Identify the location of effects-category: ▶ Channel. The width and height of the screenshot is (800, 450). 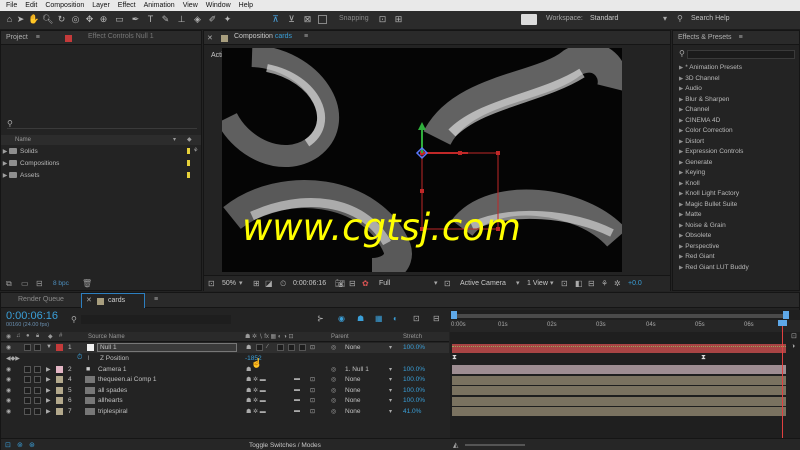
(694, 111).